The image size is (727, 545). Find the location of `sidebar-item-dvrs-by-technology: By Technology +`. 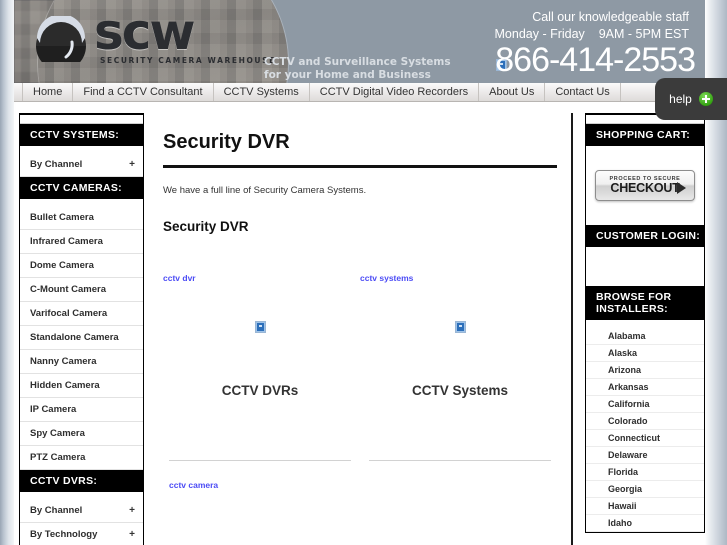

sidebar-item-dvrs-by-technology: By Technology + is located at coordinates (81, 534).